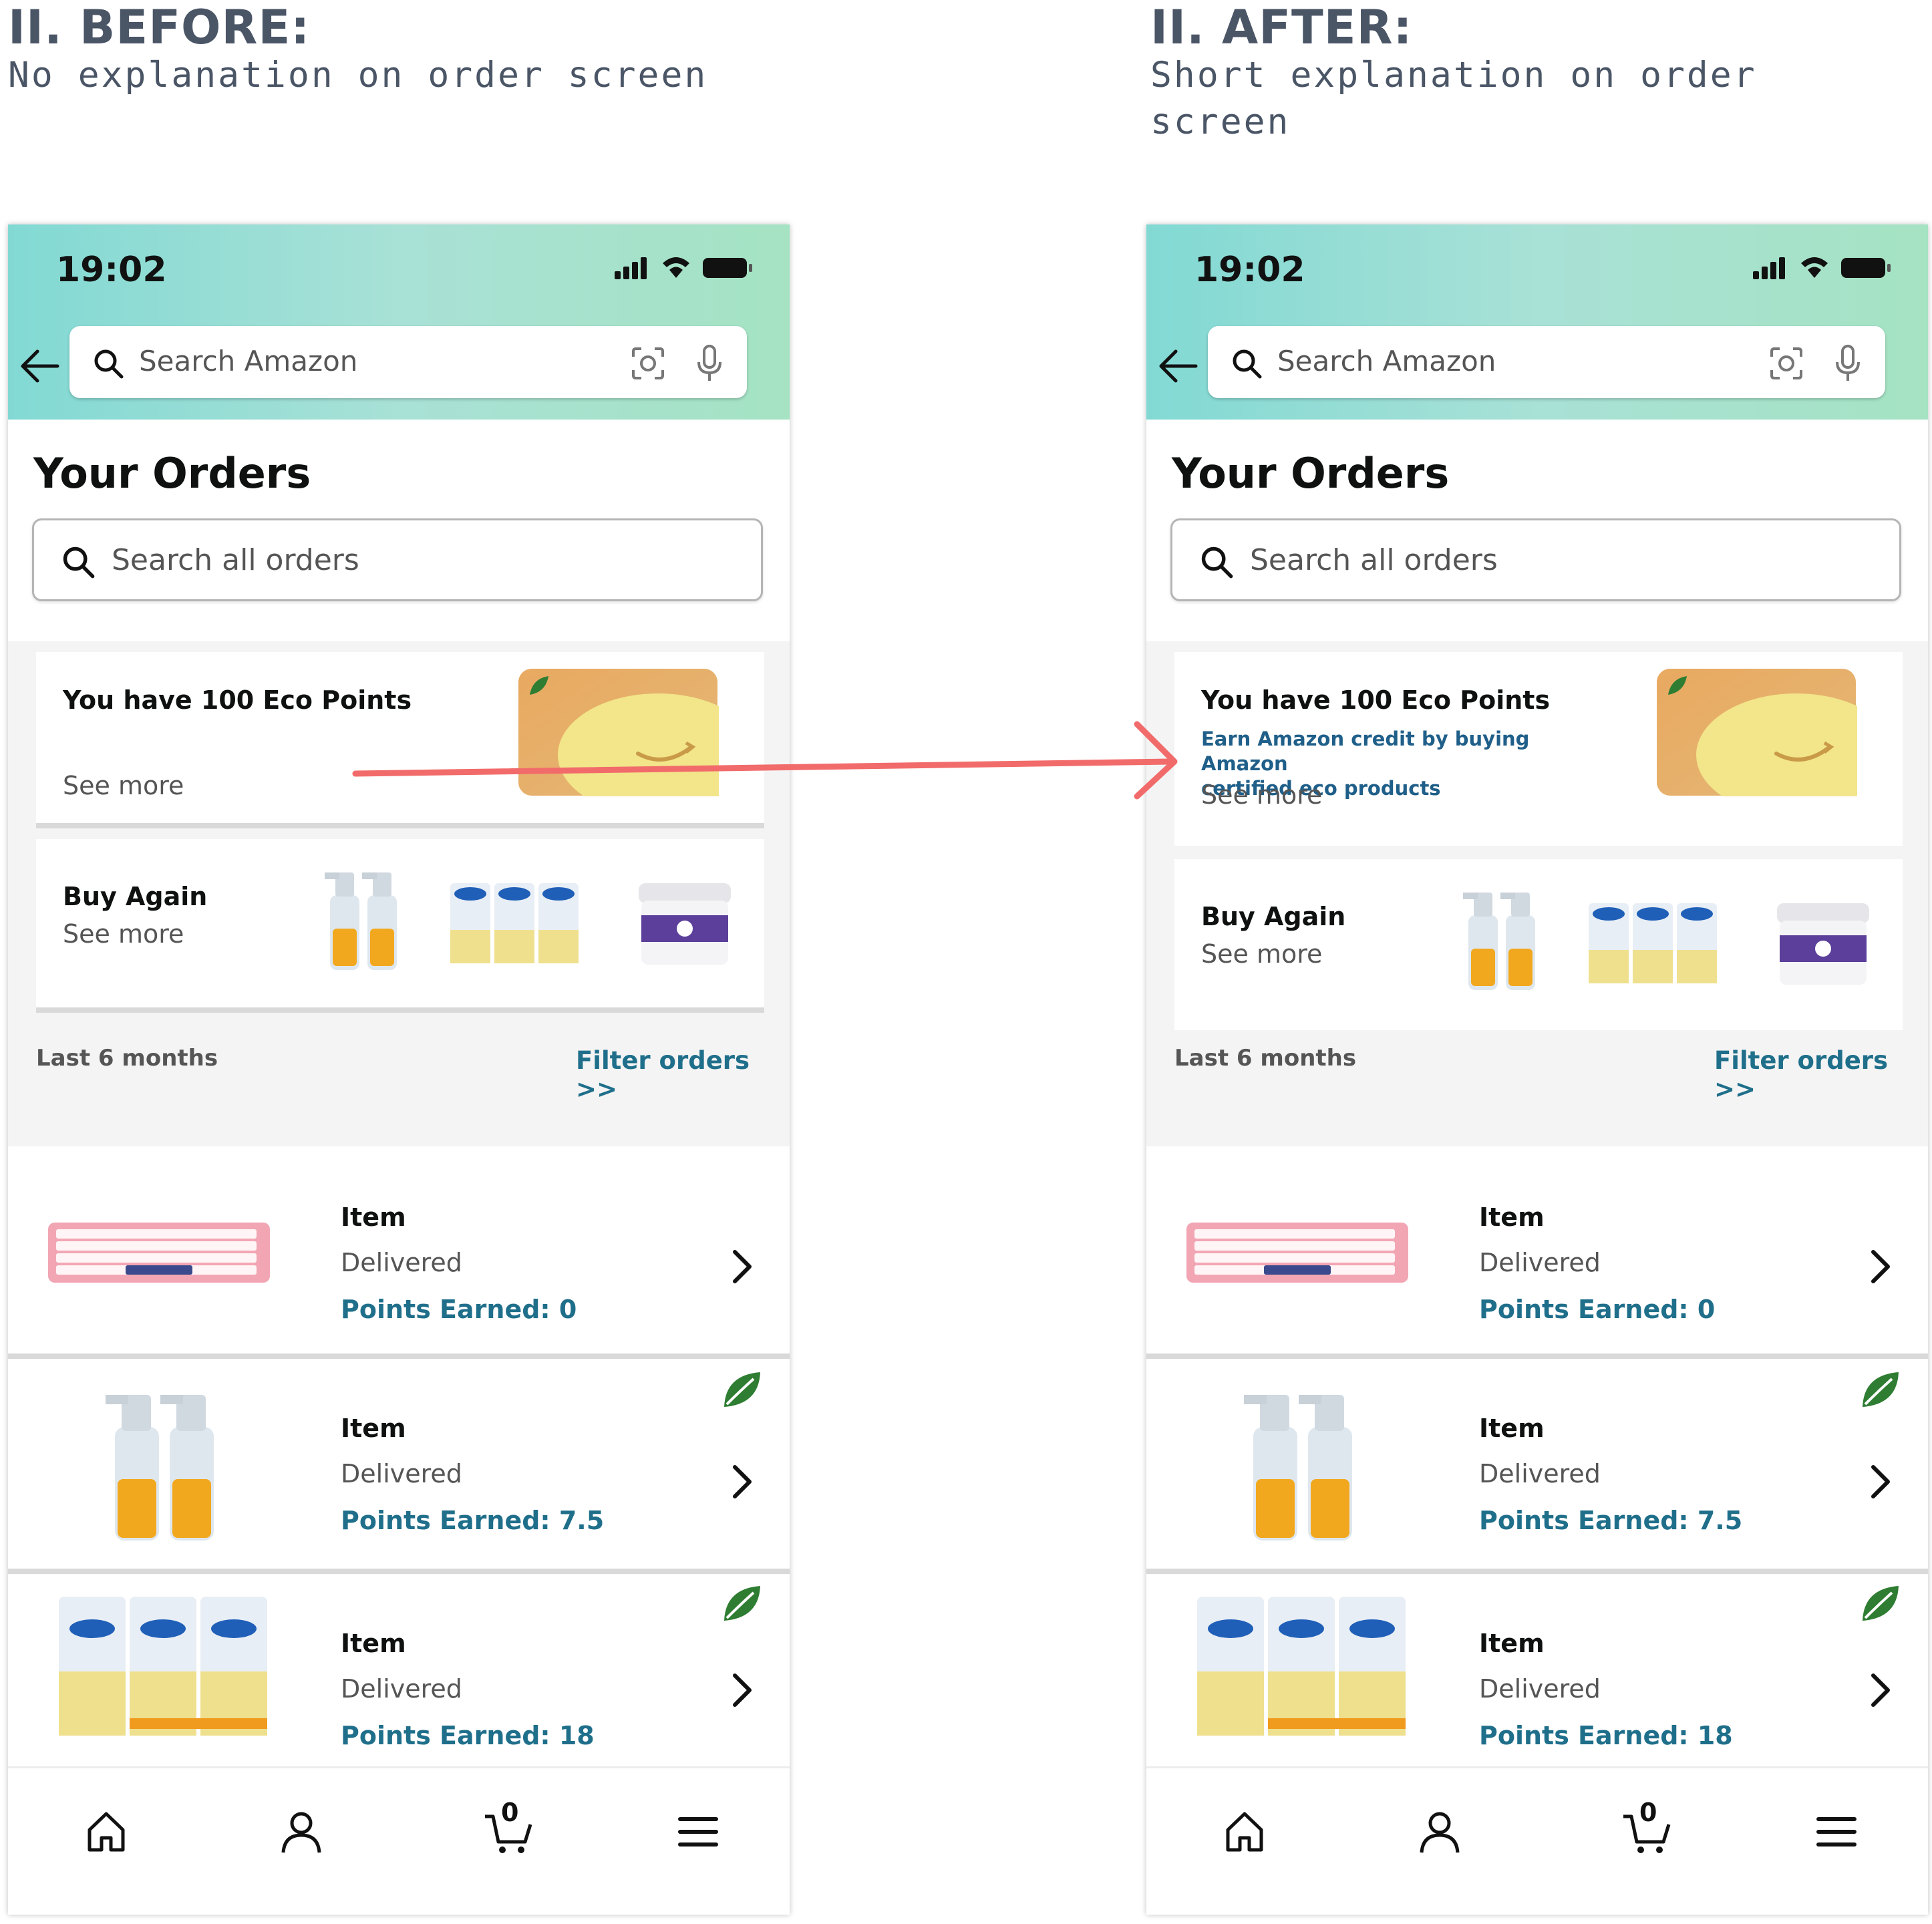 This screenshot has width=1932, height=1924. Describe the element at coordinates (400, 740) in the screenshot. I see `eco-points-card: You have 100 Eco Points See more` at that location.